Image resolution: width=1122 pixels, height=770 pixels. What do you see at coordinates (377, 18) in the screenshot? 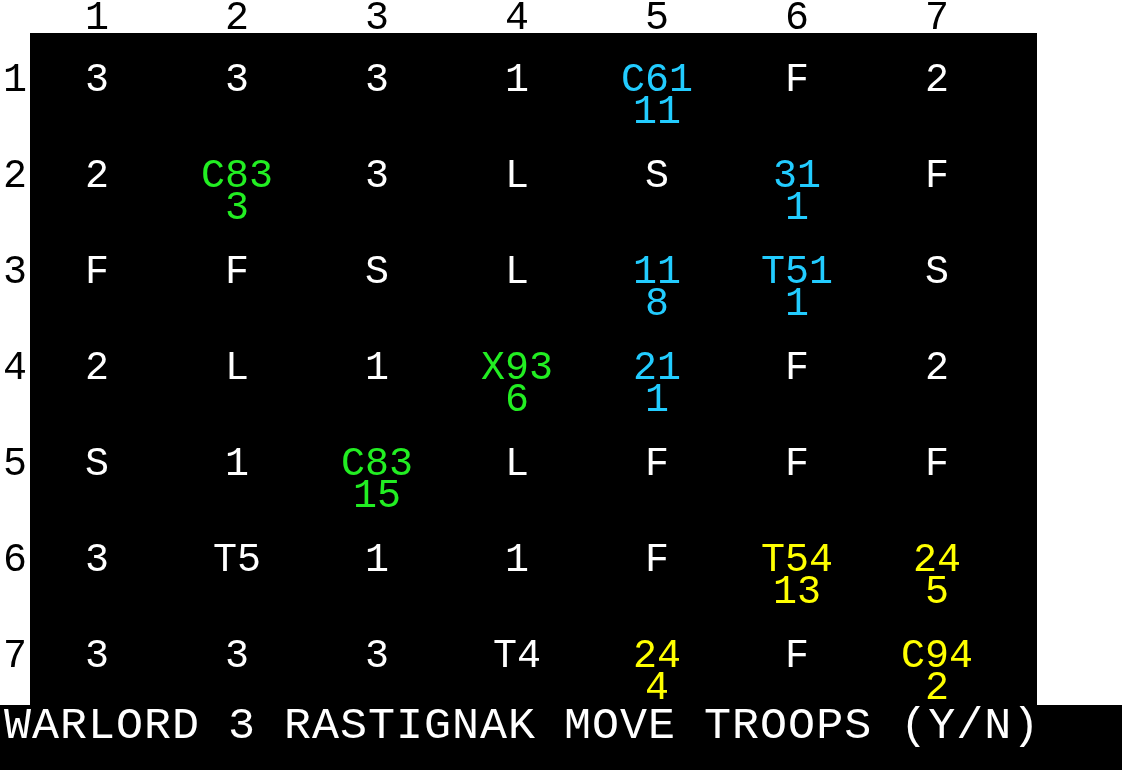
I see `column-number: 3` at bounding box center [377, 18].